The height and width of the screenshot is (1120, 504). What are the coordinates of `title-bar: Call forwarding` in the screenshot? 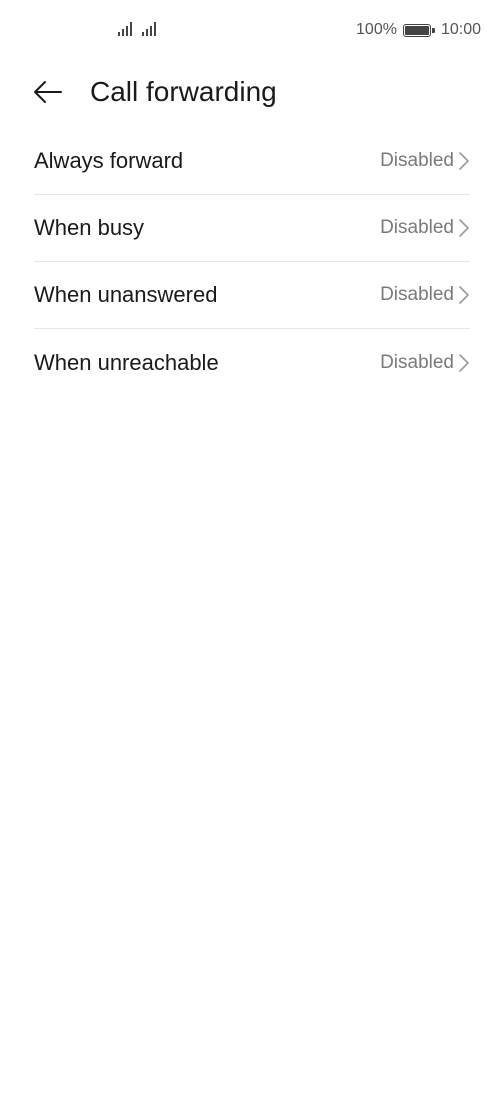 It's located at (252, 92).